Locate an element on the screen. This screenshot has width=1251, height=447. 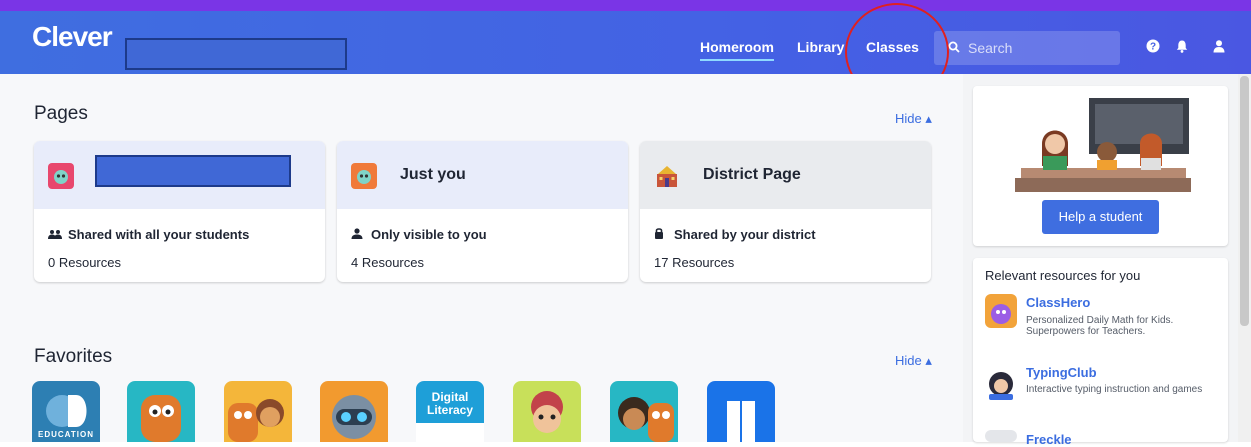
nav-library: Library is located at coordinates (820, 47).